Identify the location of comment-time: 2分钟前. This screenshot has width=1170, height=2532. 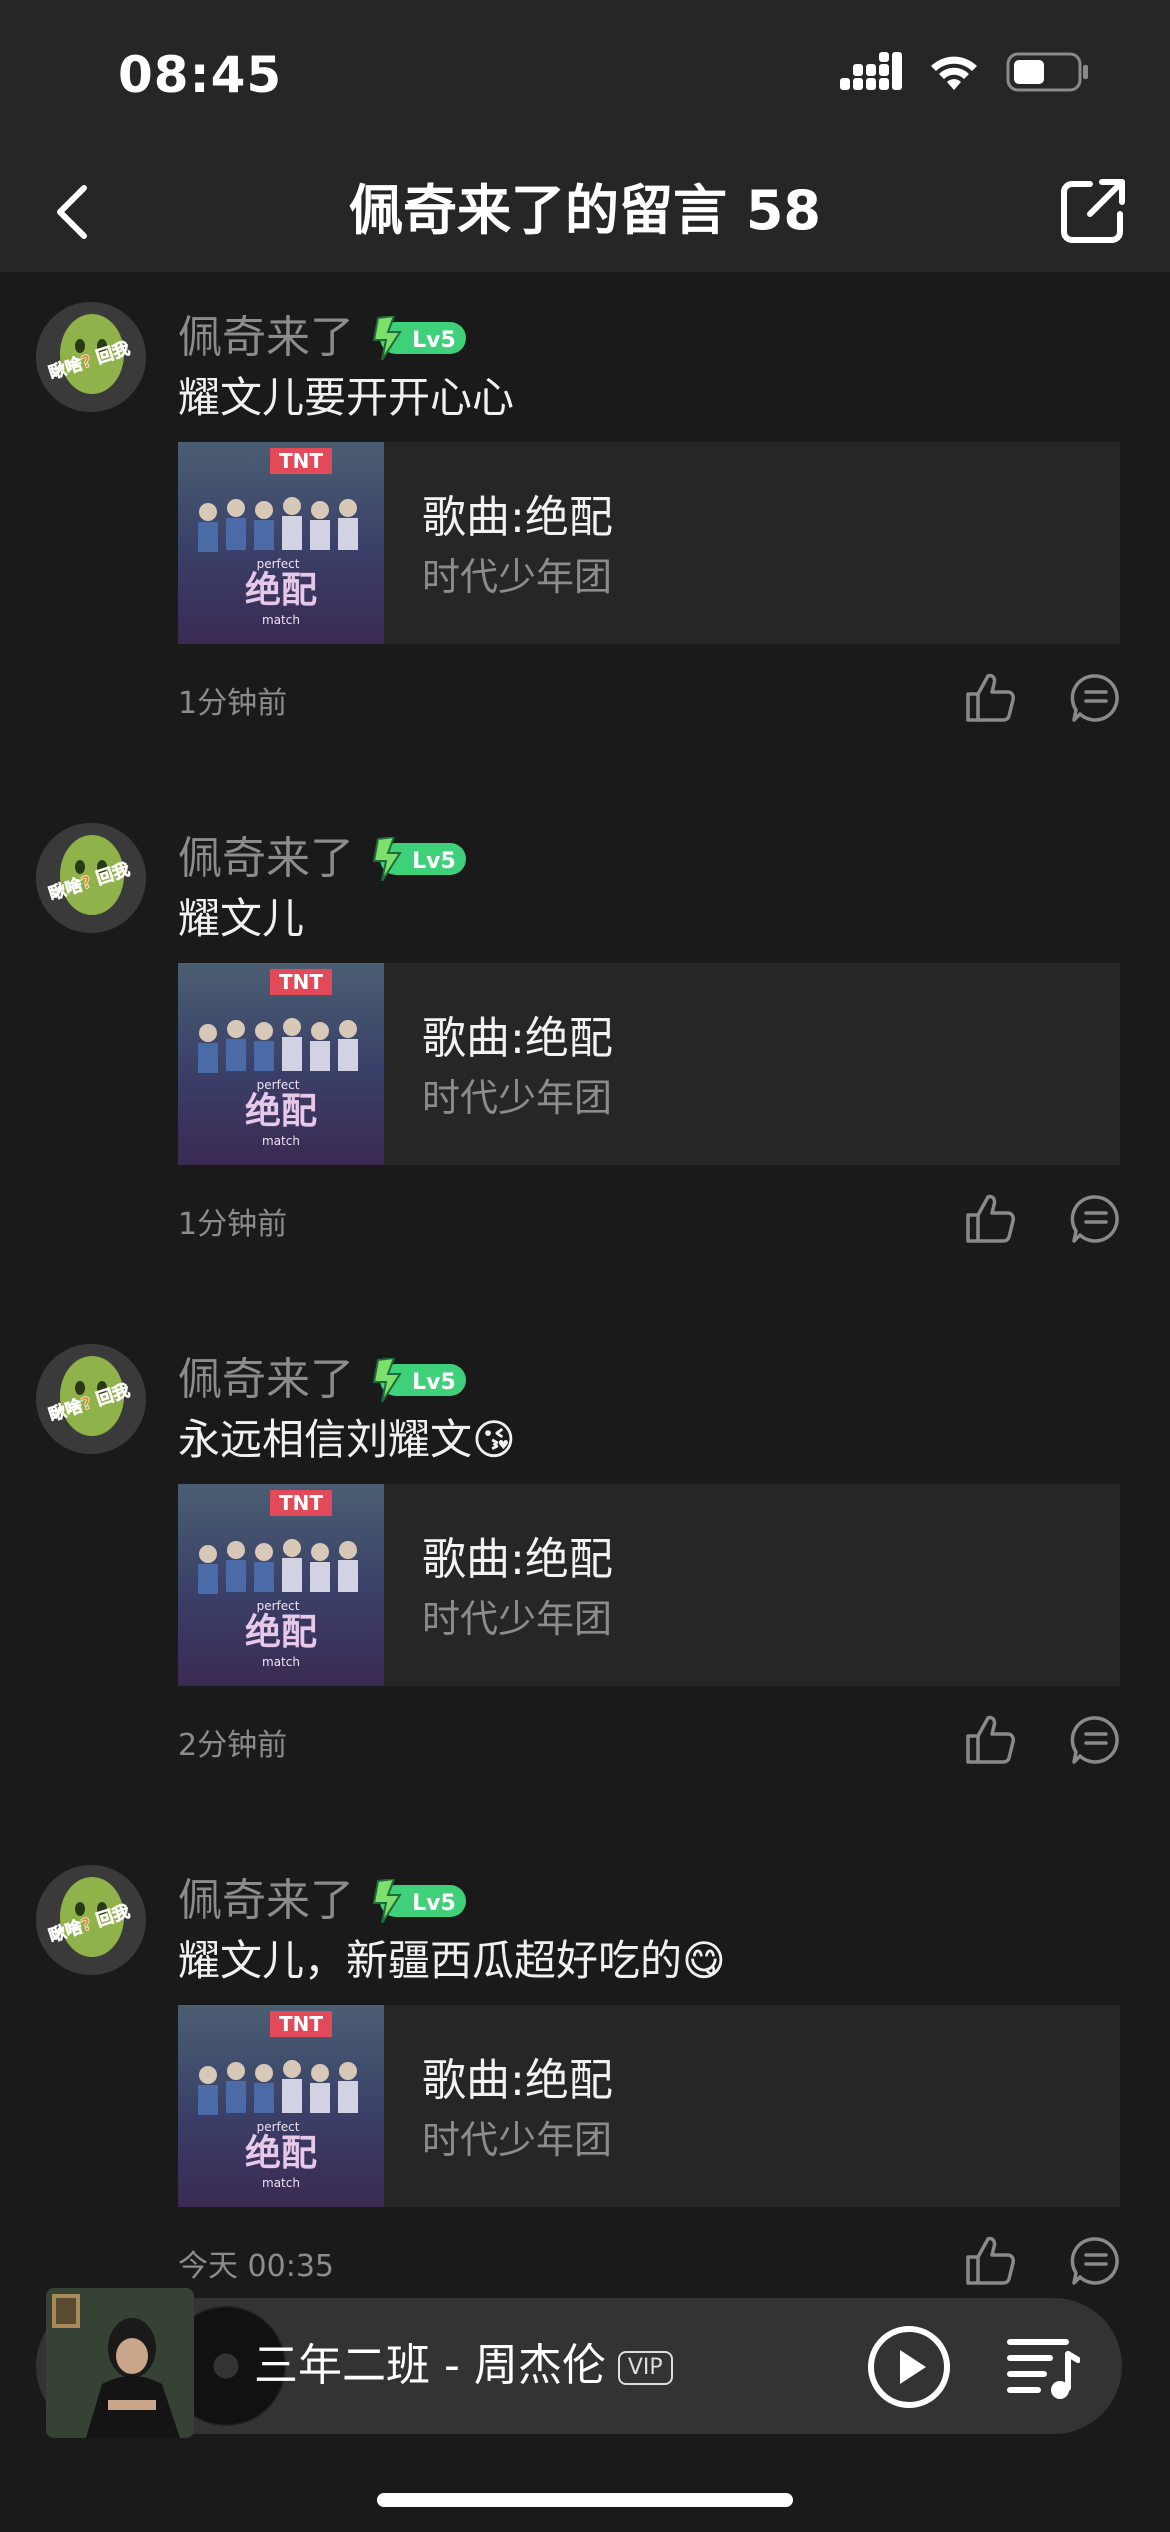
(233, 1745).